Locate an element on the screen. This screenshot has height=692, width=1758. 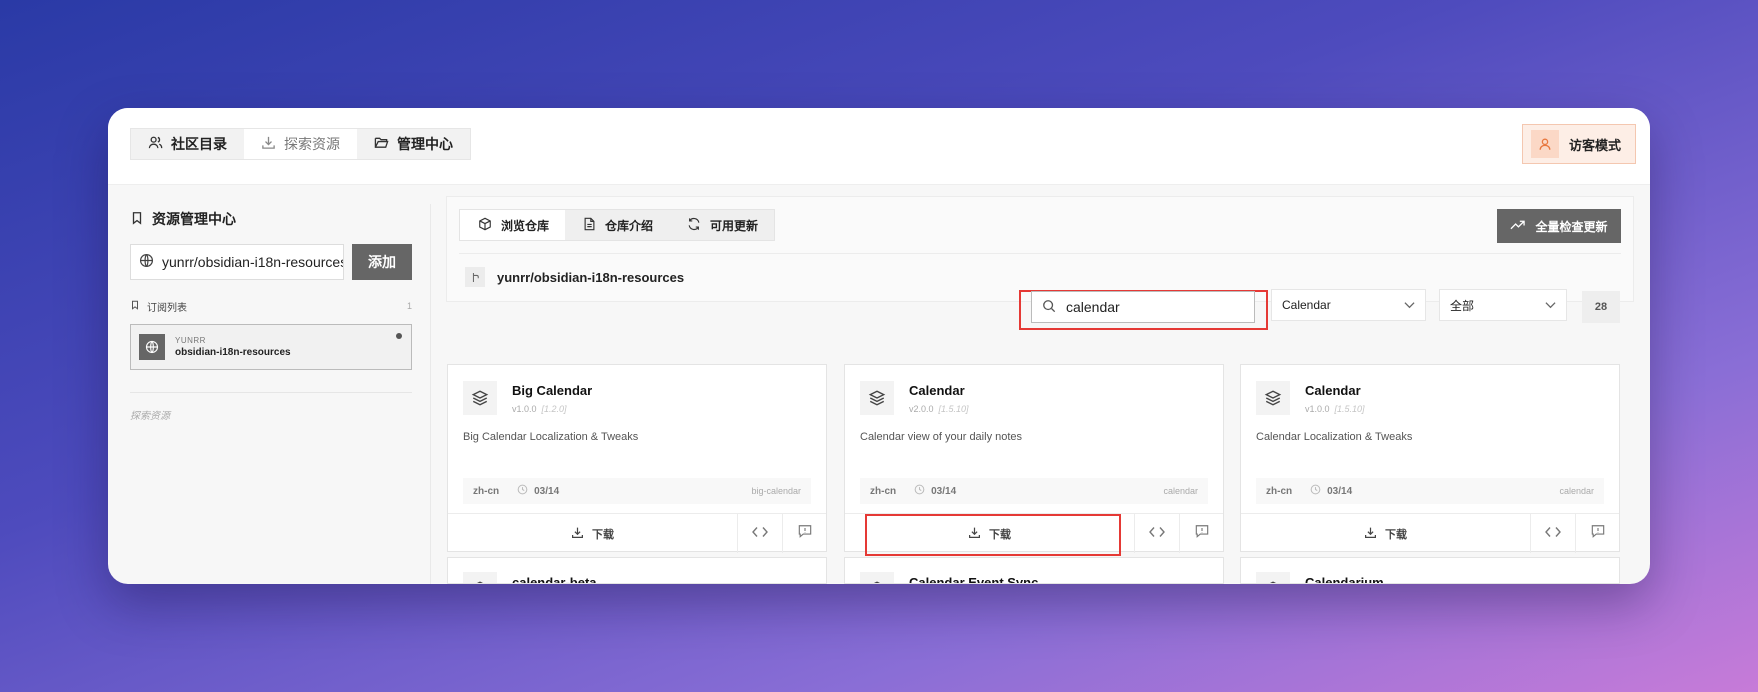
top-nav: 社区目录 探索资源 管理中心 is located at coordinates (300, 144).